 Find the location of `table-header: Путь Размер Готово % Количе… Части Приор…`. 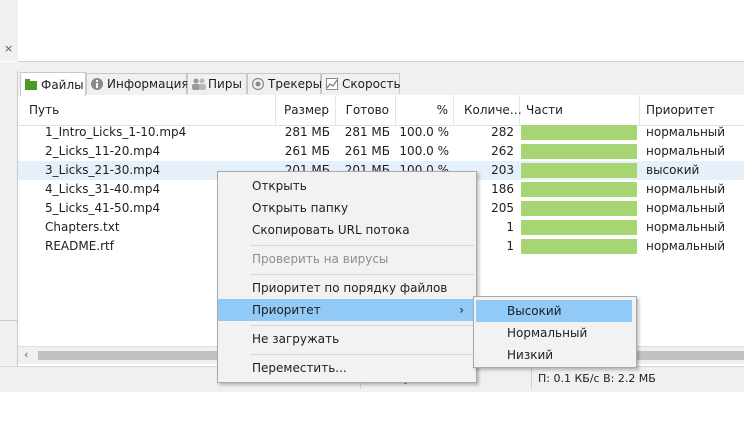

table-header: Путь Размер Готово % Количе… Части Приор… is located at coordinates (381, 110).